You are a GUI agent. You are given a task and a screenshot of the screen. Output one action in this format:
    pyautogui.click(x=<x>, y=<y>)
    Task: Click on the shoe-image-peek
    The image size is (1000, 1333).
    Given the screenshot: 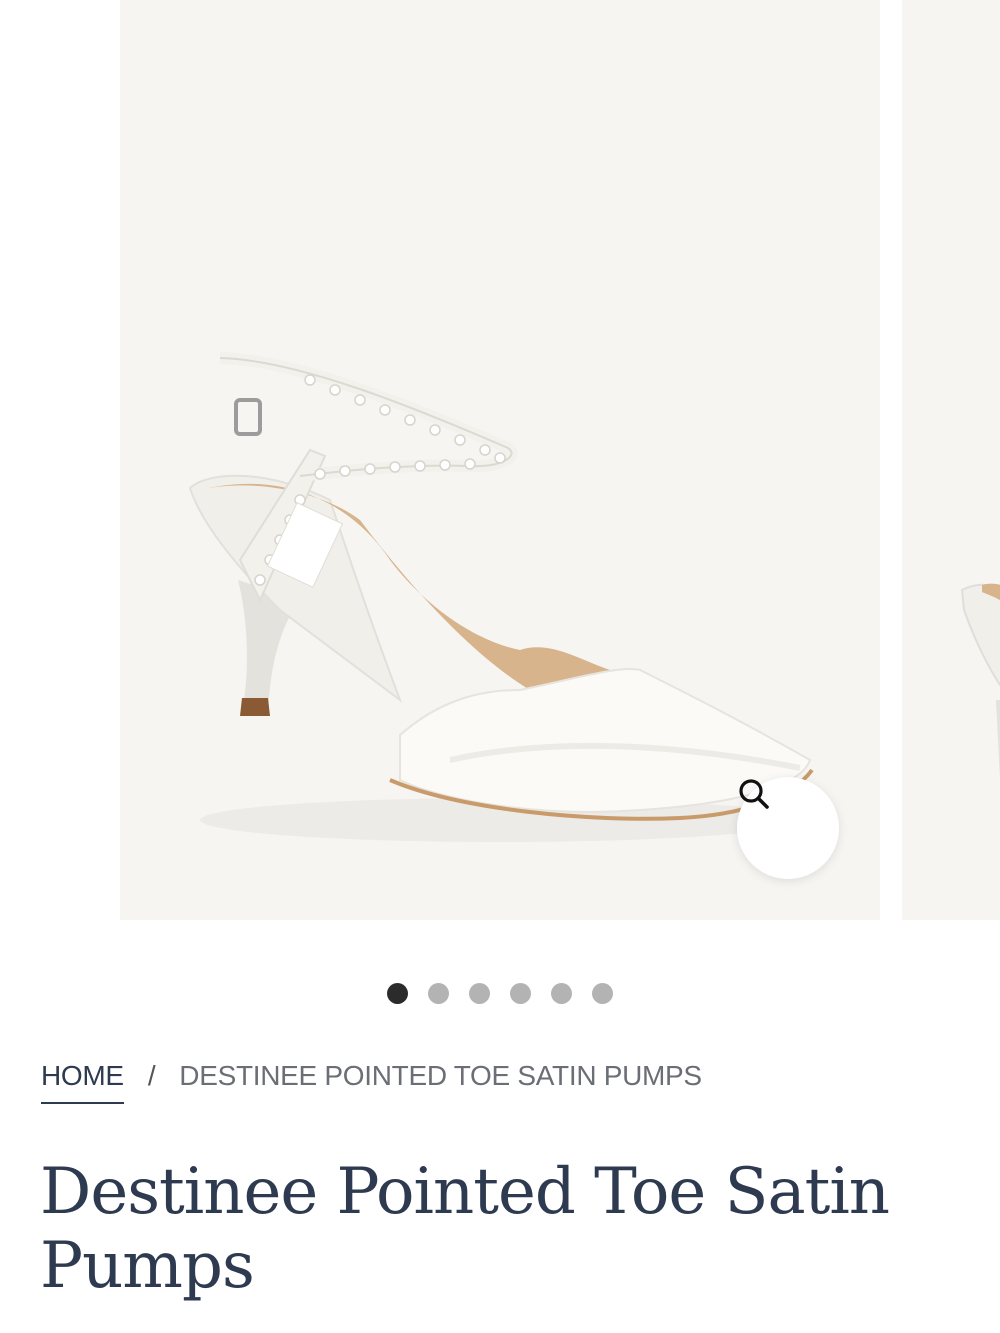 What is the action you would take?
    pyautogui.click(x=980, y=681)
    